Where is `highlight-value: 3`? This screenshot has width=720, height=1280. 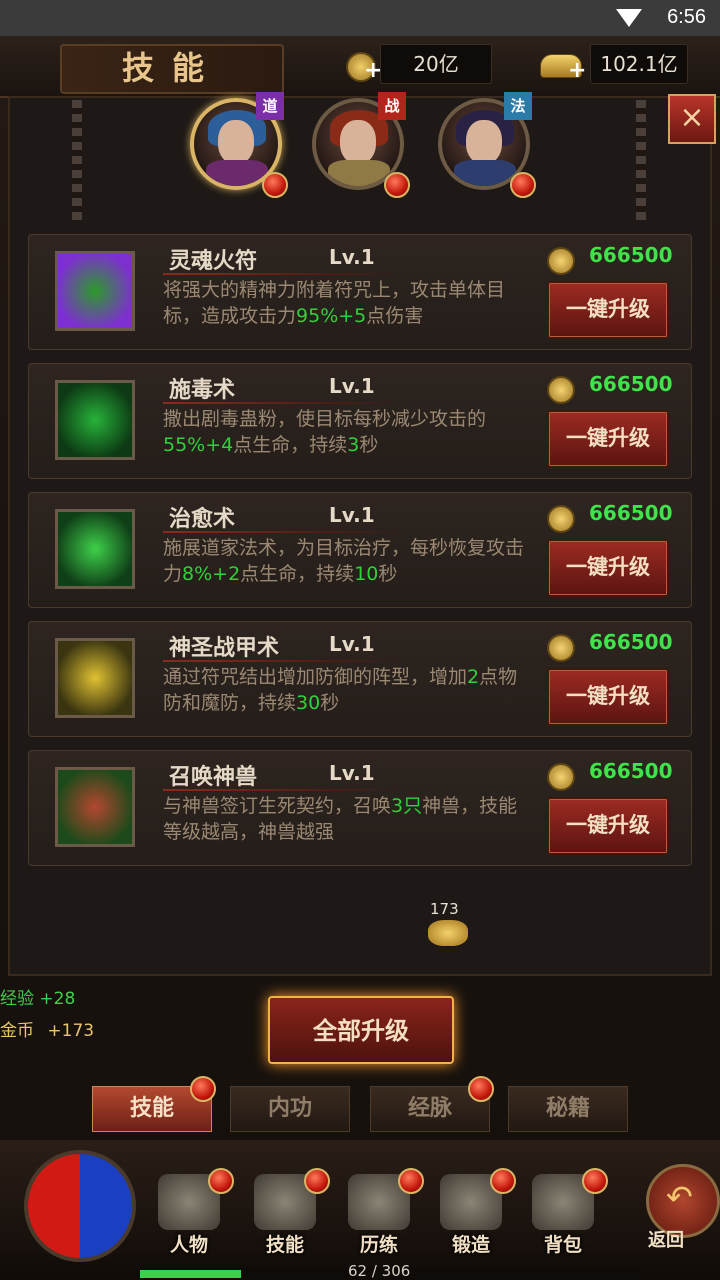
highlight-value: 3 is located at coordinates (353, 445).